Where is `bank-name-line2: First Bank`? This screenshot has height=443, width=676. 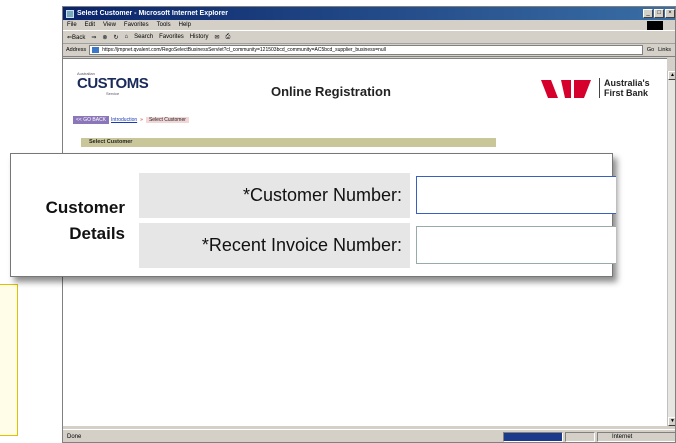 bank-name-line2: First Bank is located at coordinates (626, 93).